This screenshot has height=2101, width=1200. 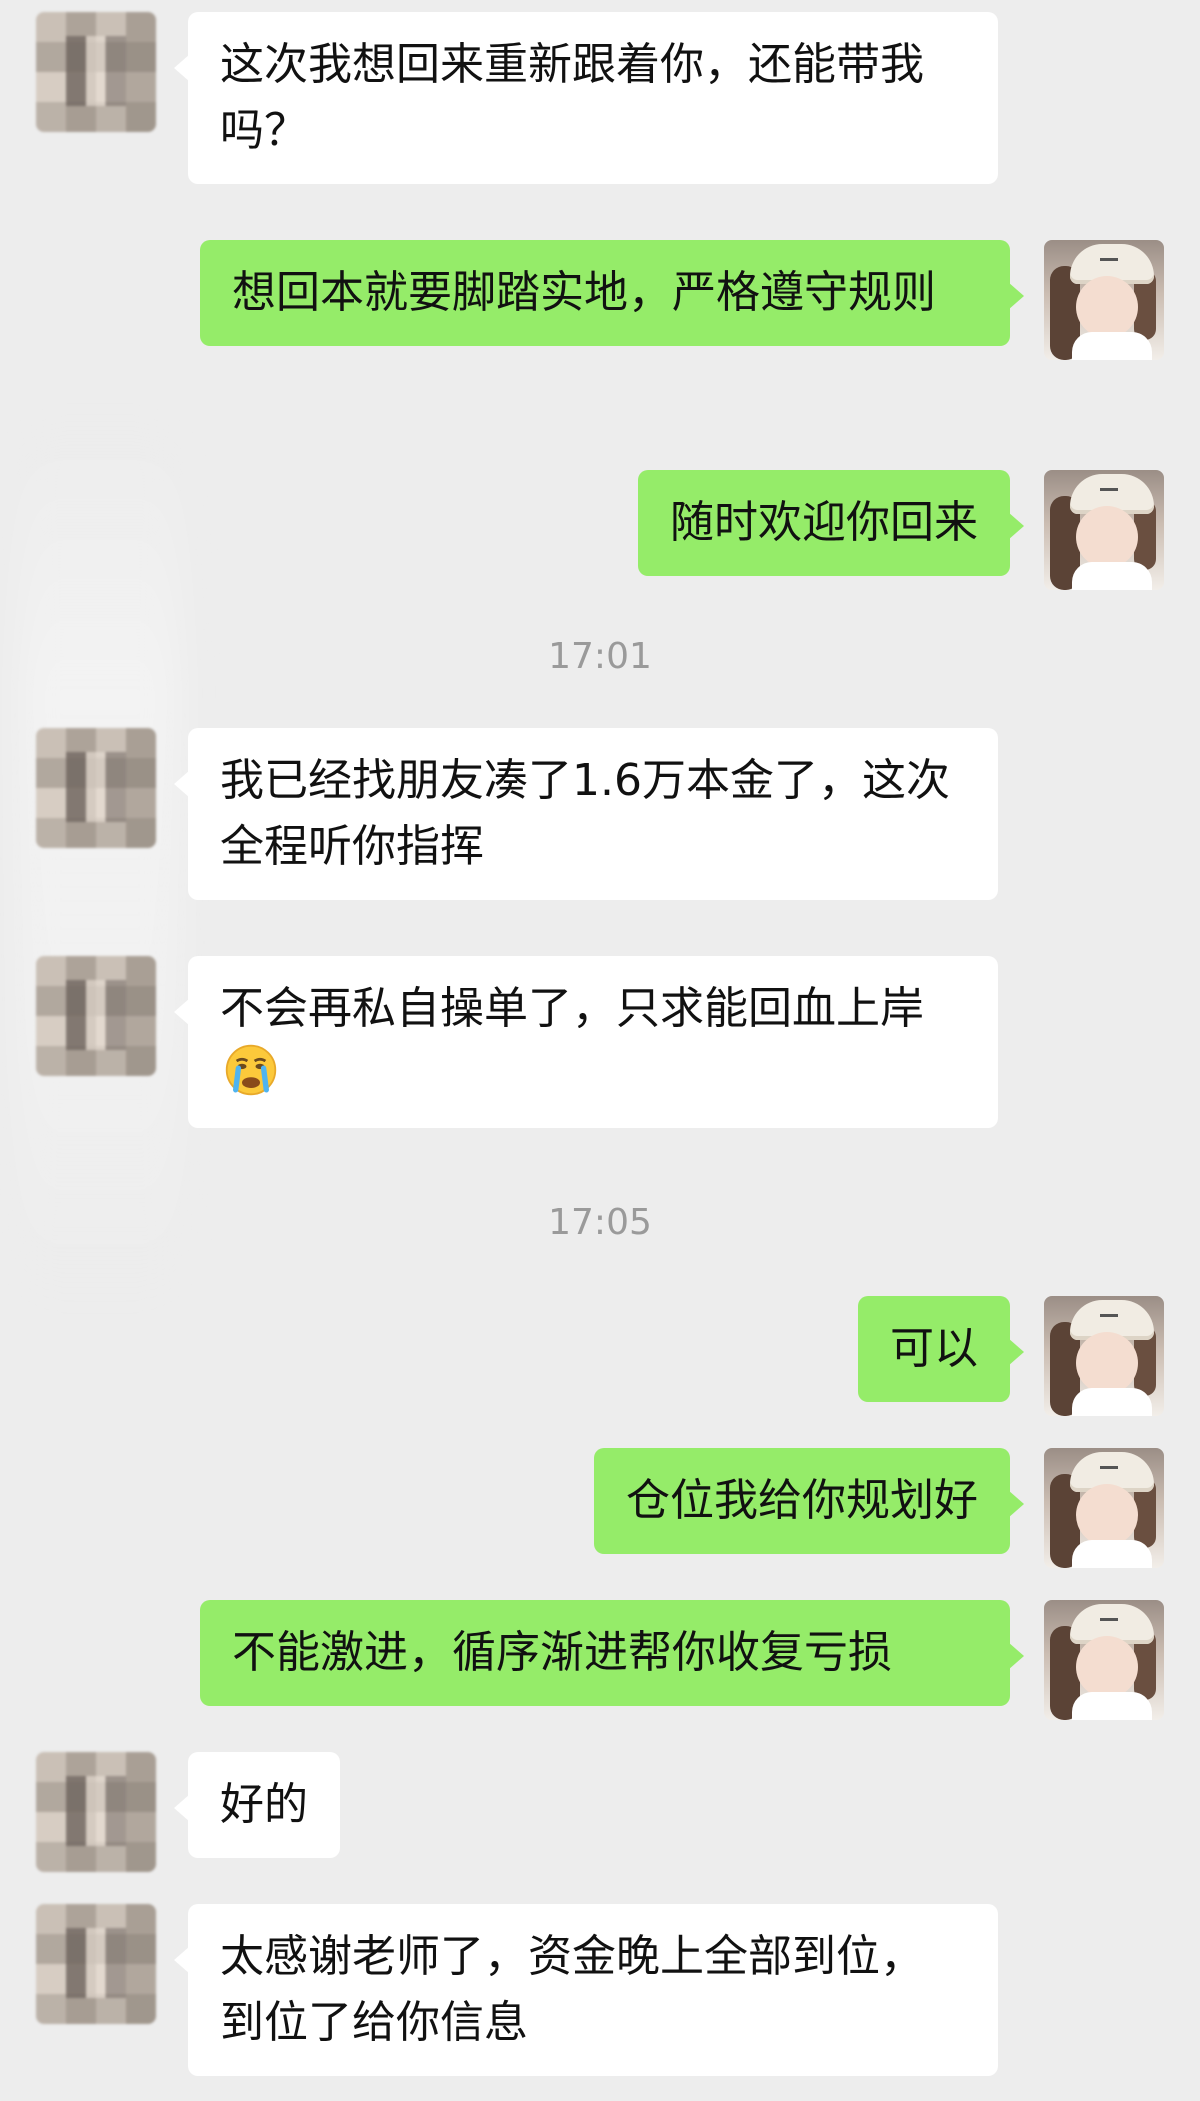 I want to click on crying-face-emoji, so click(x=251, y=1070).